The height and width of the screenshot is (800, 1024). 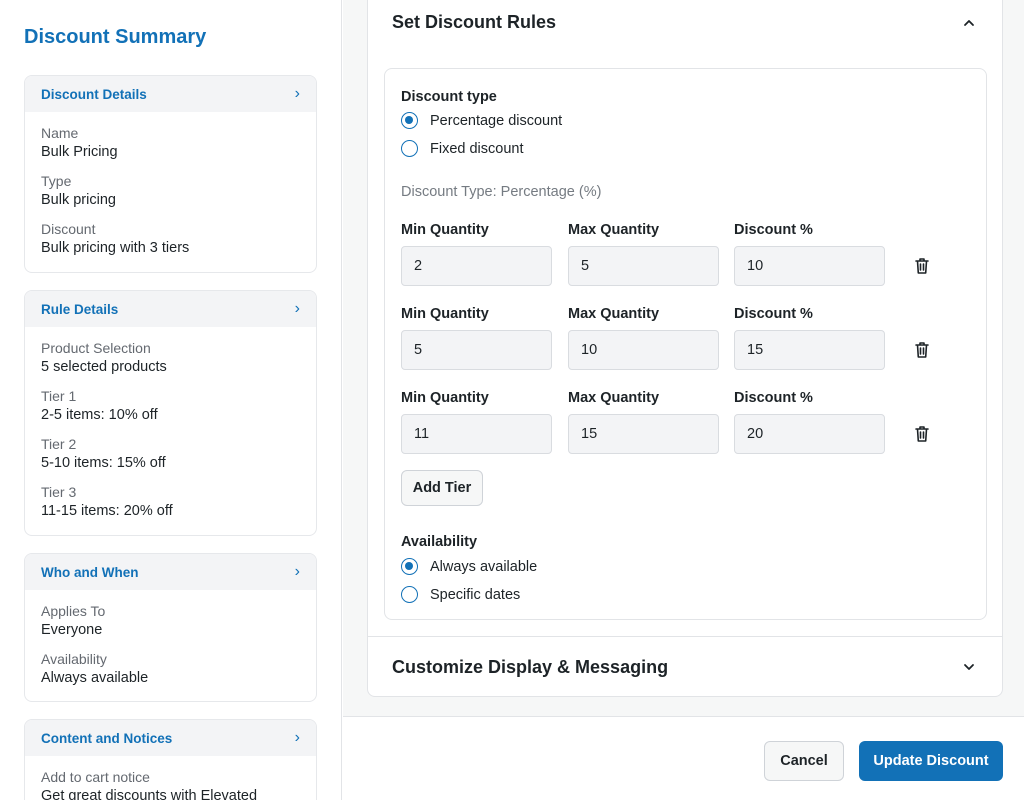 I want to click on discount-type-label: Discount type, so click(x=449, y=97).